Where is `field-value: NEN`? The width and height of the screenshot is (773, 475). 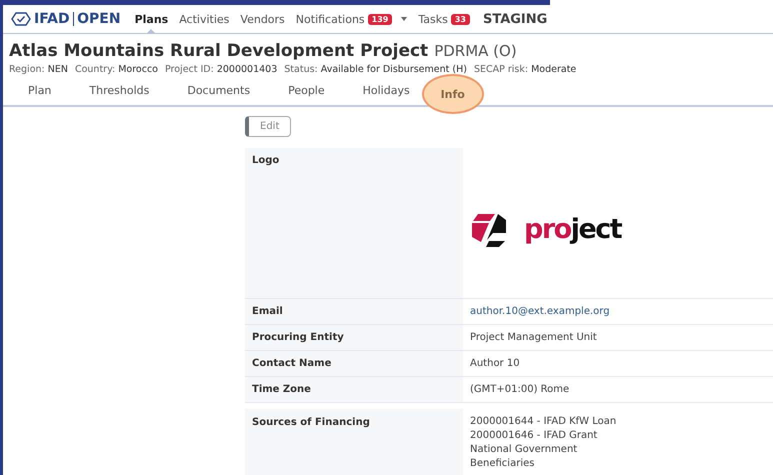 field-value: NEN is located at coordinates (58, 69).